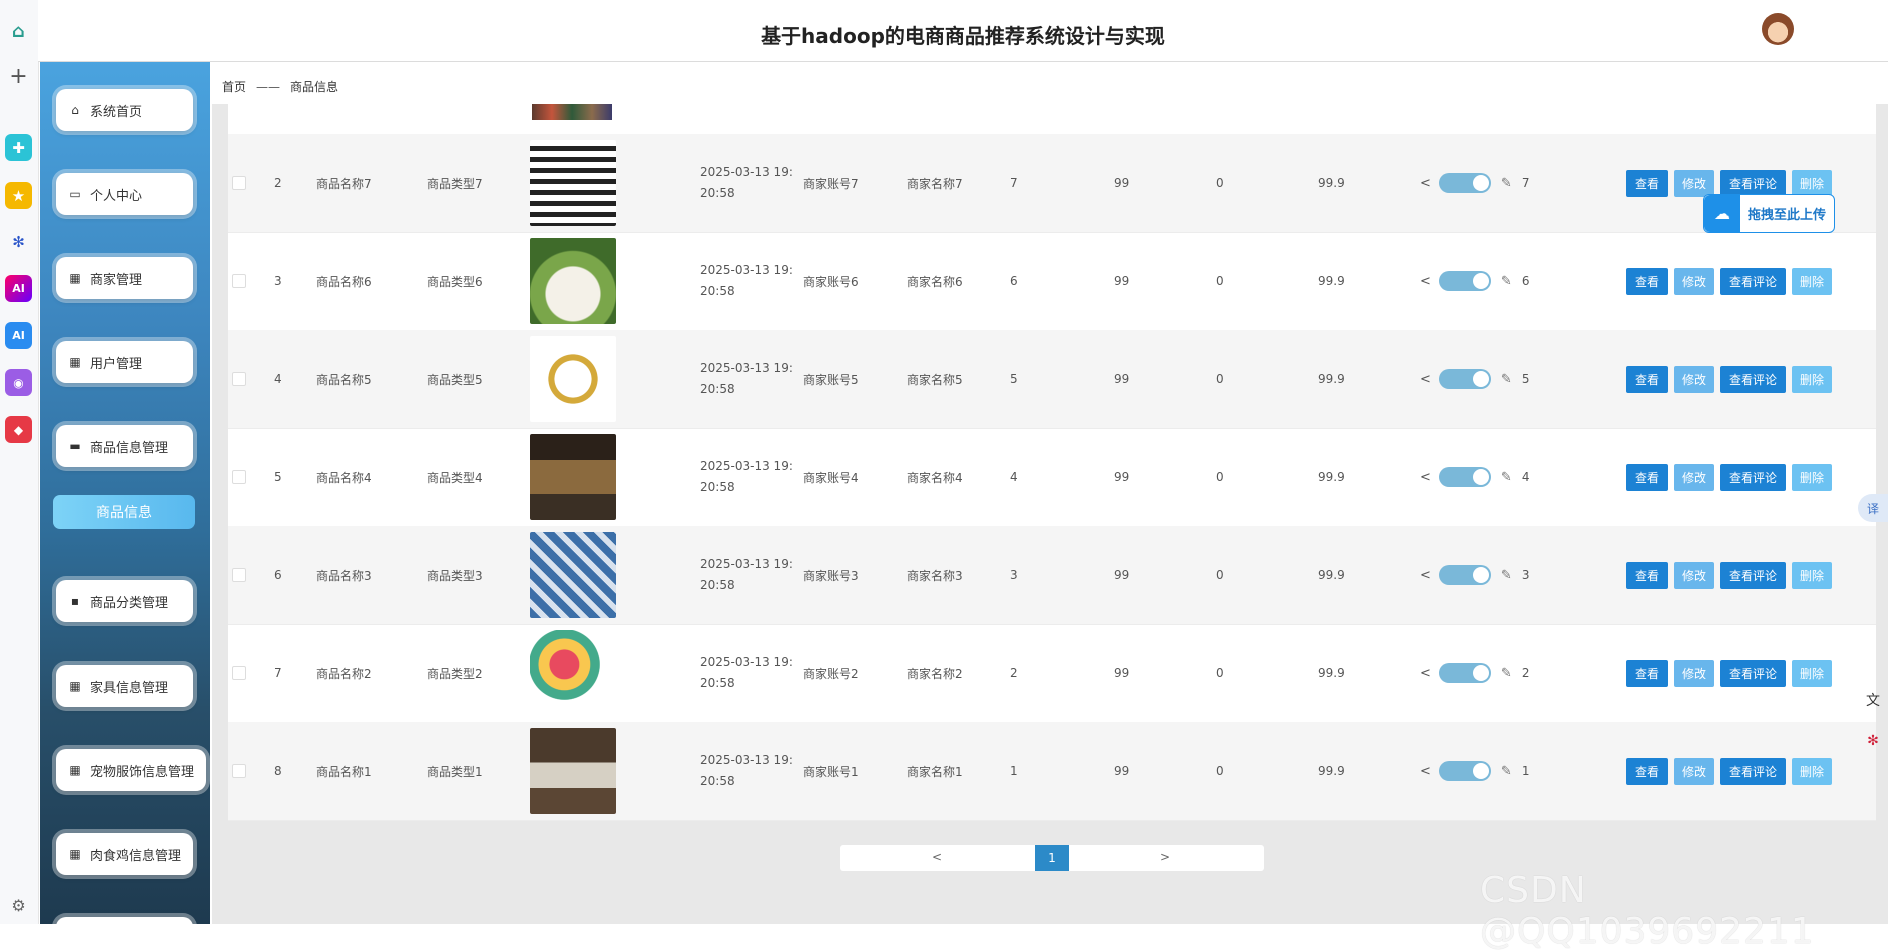 The image size is (1888, 952). What do you see at coordinates (18, 288) in the screenshot?
I see `ai-icon: AI` at bounding box center [18, 288].